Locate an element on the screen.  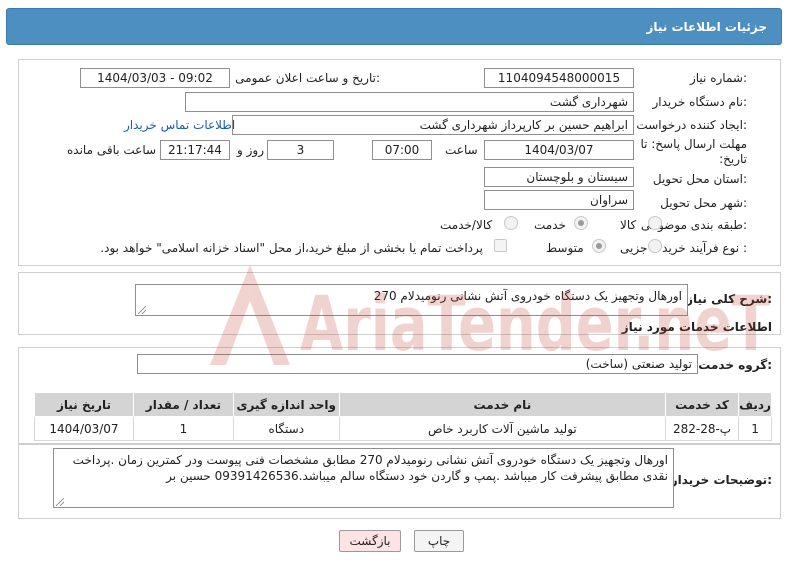
city-label: شهر محل تحویل: is located at coordinates (703, 203).